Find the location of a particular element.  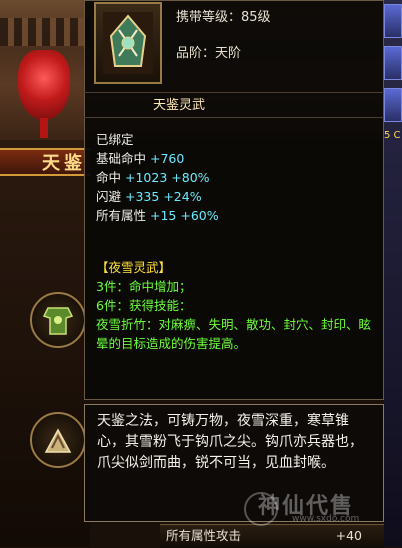

equipment-slot-weapon is located at coordinates (58, 440).